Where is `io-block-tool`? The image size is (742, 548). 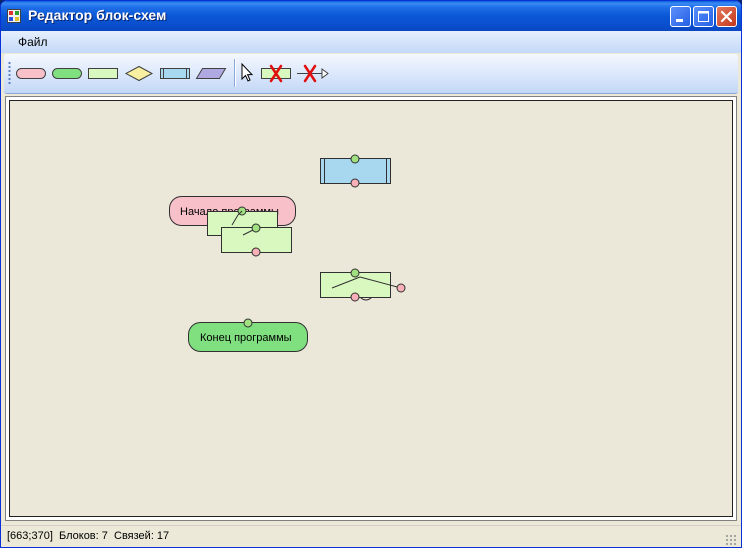
io-block-tool is located at coordinates (211, 73).